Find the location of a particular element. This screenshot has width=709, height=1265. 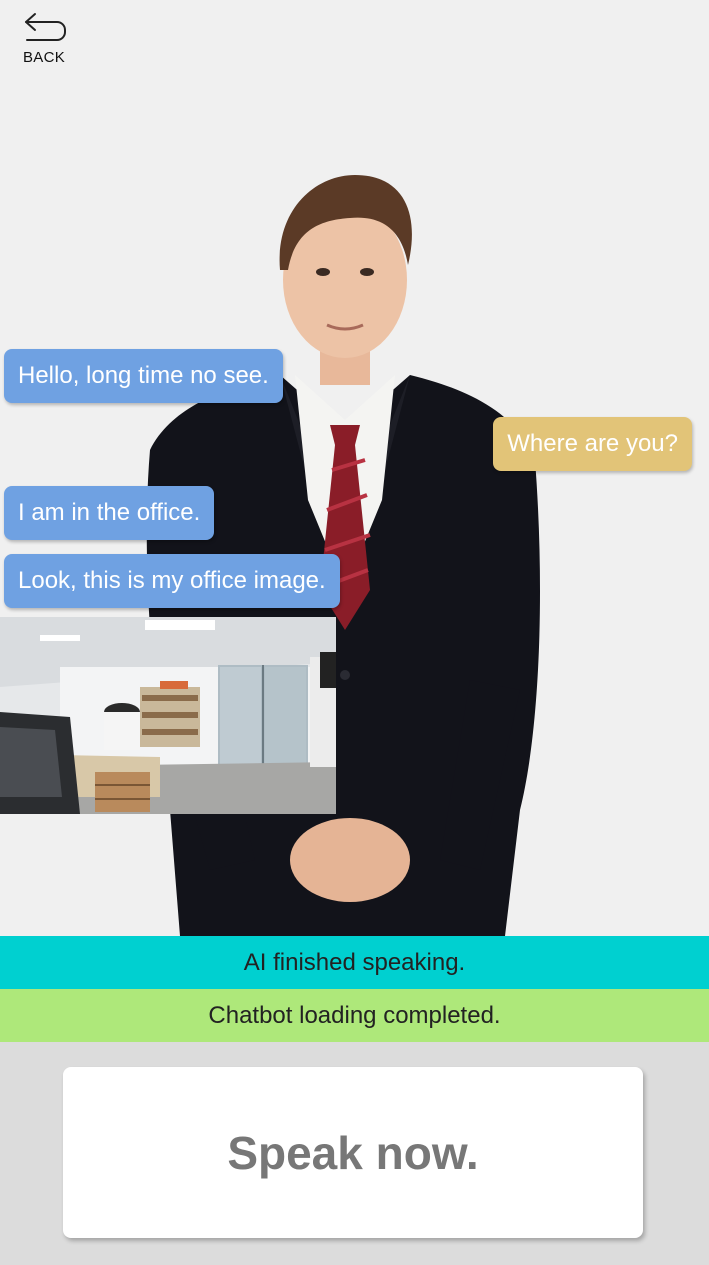

chat-bubble-ai: I am in the office. is located at coordinates (109, 513).